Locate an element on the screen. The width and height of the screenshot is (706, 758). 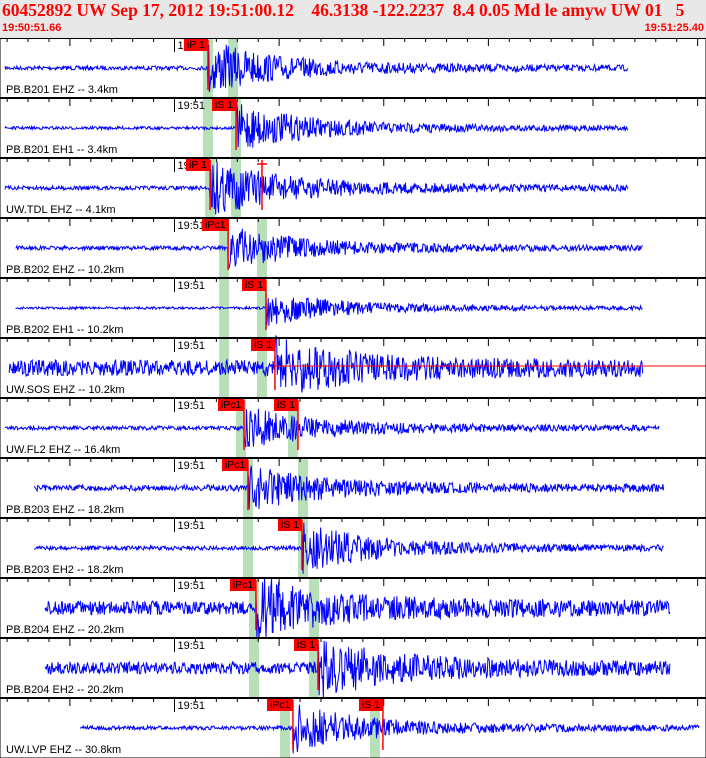
station-label: PB.B202 EHZ -- 10.2km is located at coordinates (65, 270).